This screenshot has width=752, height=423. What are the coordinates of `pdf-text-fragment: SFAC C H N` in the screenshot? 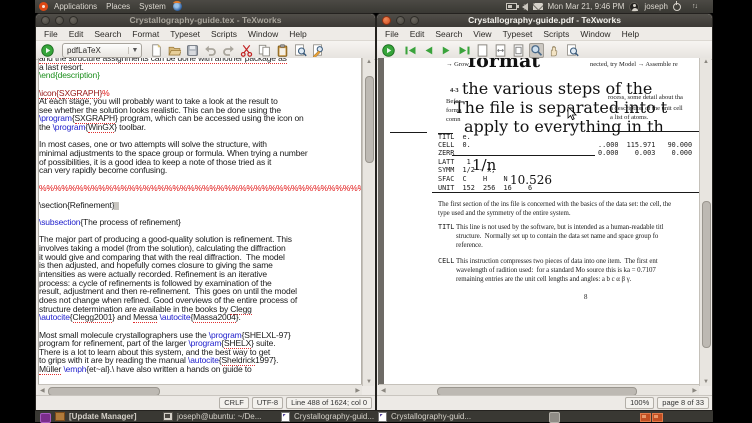 It's located at (473, 179).